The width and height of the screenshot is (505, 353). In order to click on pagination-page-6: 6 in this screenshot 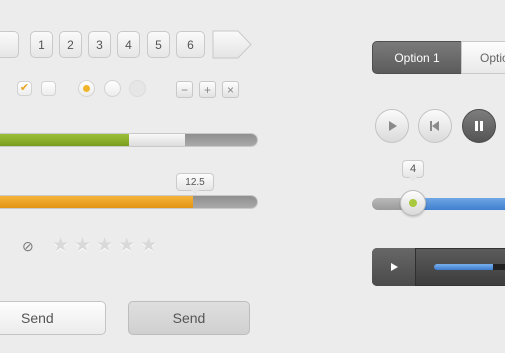, I will do `click(190, 44)`.